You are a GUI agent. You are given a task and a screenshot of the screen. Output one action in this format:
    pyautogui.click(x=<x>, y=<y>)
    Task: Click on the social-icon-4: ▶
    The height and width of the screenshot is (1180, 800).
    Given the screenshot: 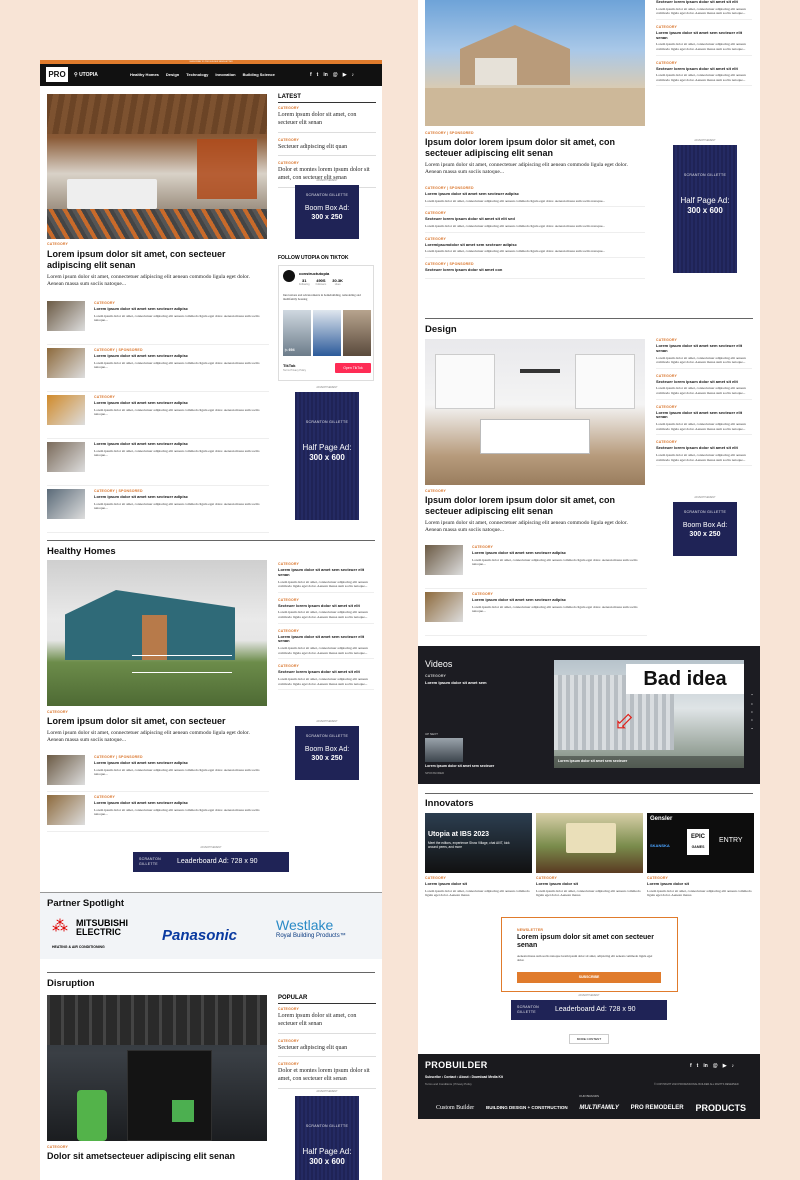 What is the action you would take?
    pyautogui.click(x=345, y=75)
    